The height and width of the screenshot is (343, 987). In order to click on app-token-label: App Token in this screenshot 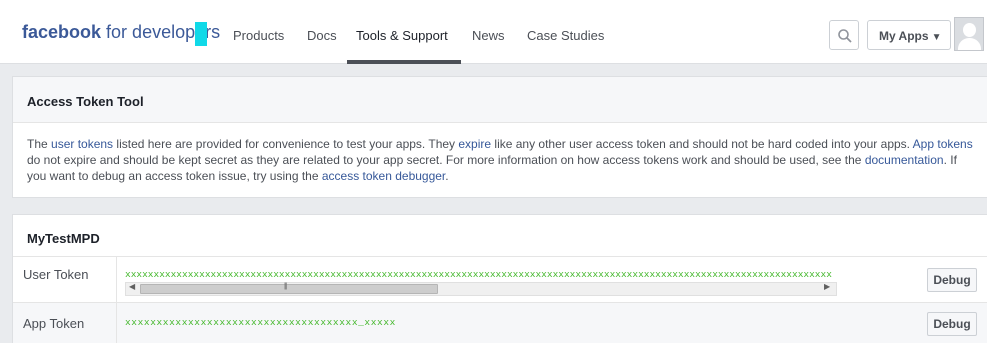, I will do `click(65, 323)`.